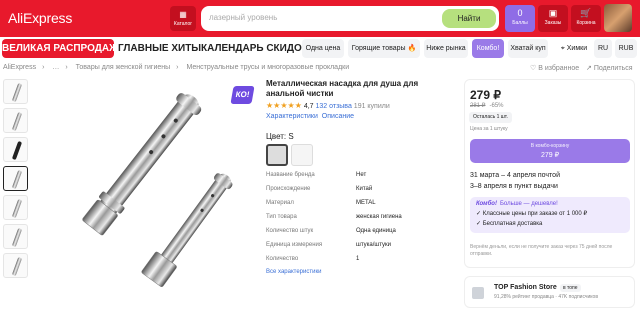  Describe the element at coordinates (469, 18) in the screenshot. I see `search-button: Найти` at that location.